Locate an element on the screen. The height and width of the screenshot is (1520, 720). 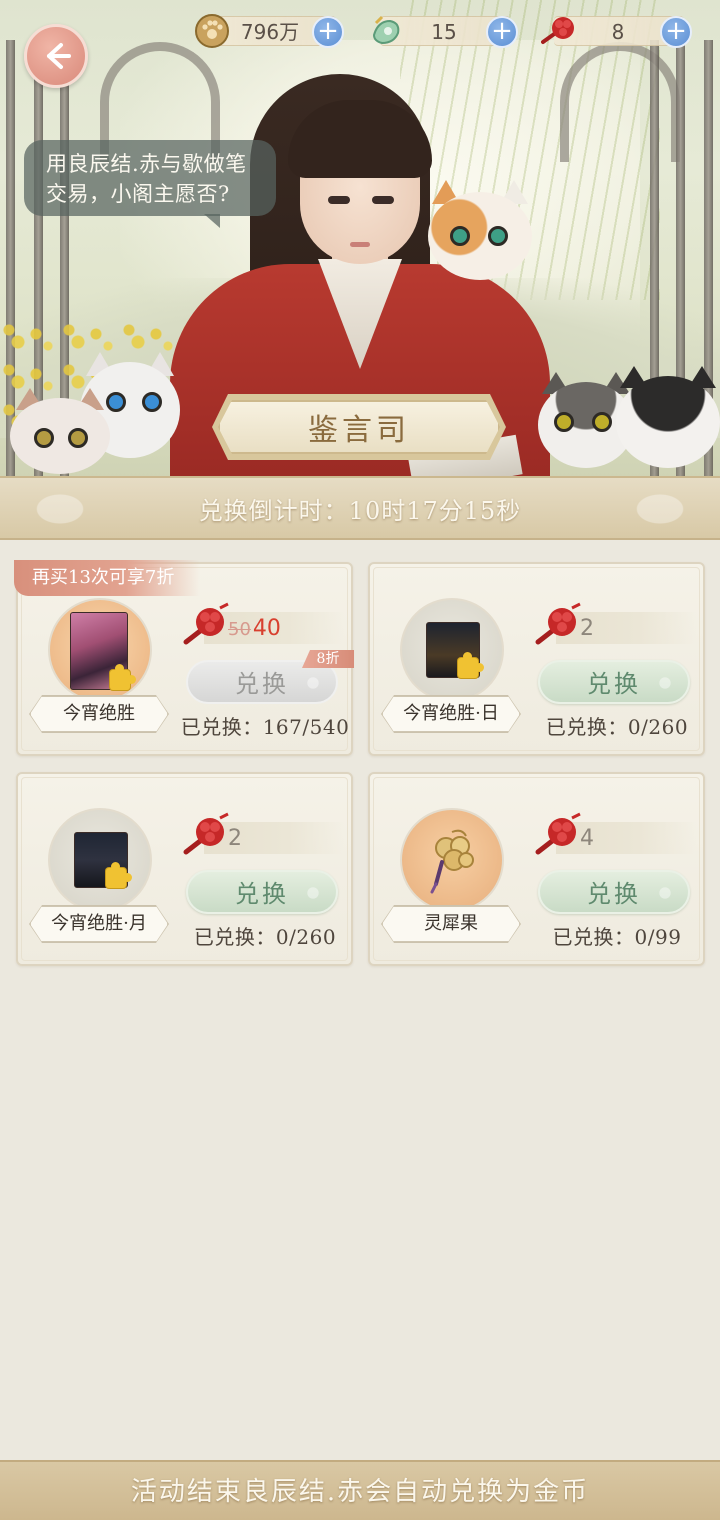
currency-jade: 15 + is located at coordinates (445, 31).